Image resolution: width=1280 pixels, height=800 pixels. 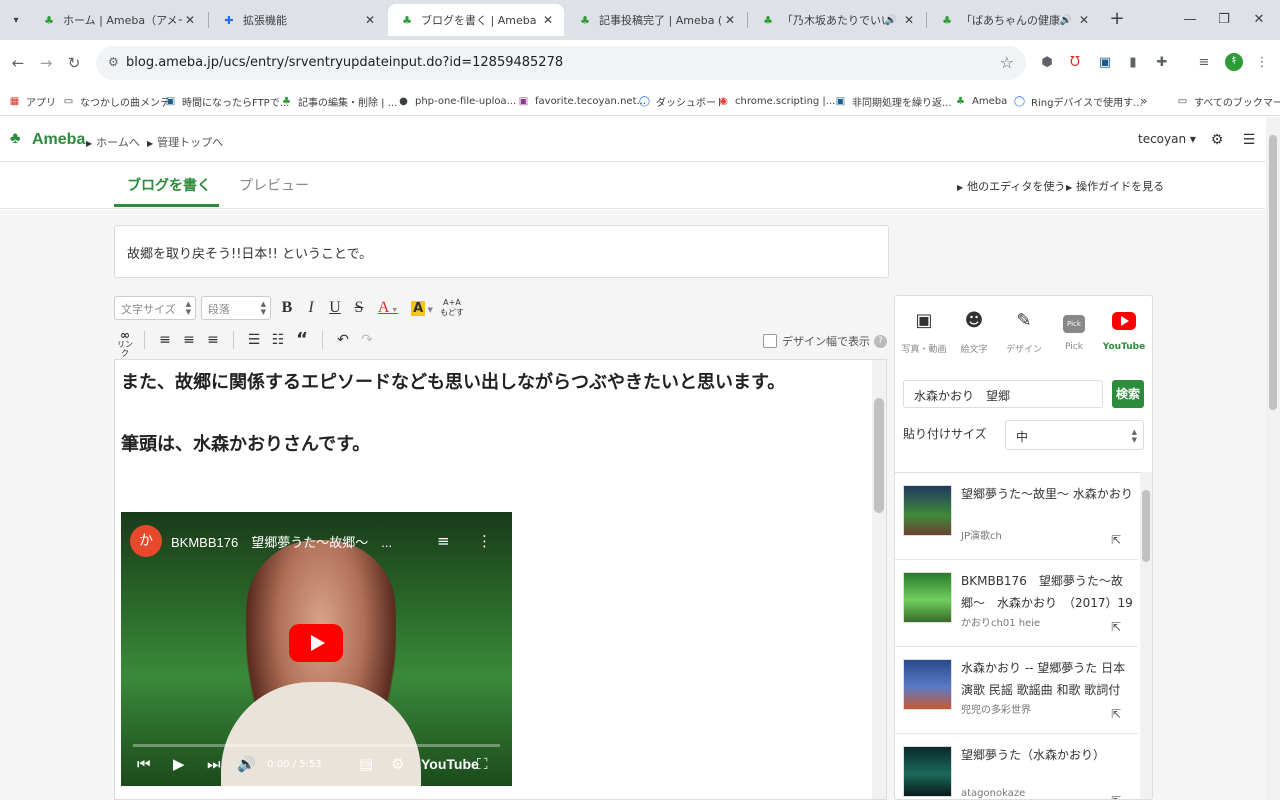 I want to click on youtube-search-input: 水森かおり 望郷, so click(x=1003, y=394).